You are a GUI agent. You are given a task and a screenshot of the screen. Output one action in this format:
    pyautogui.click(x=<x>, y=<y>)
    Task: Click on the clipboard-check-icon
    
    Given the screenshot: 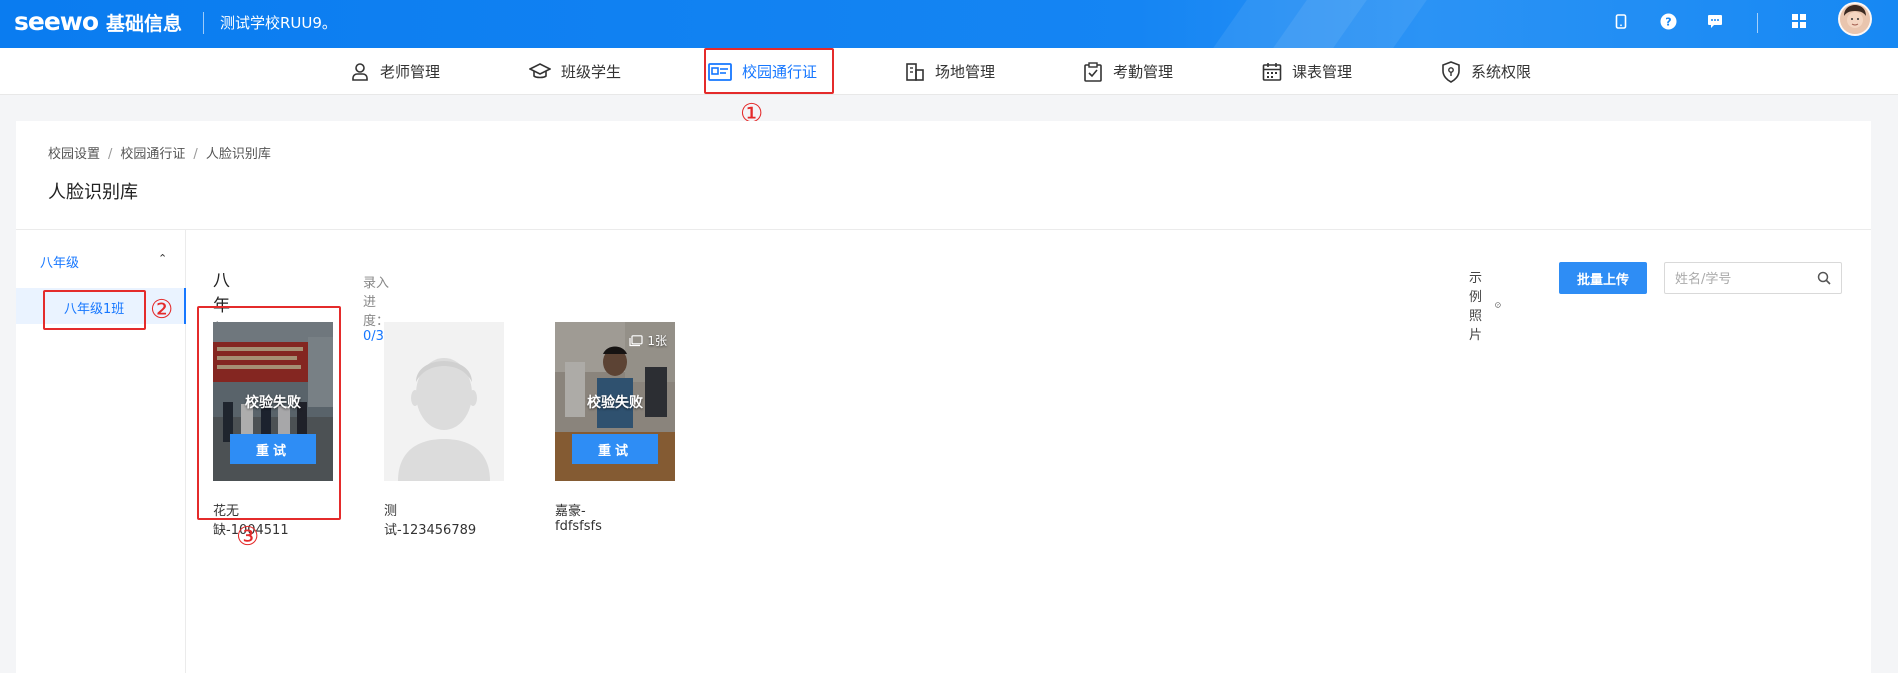 What is the action you would take?
    pyautogui.click(x=1093, y=71)
    